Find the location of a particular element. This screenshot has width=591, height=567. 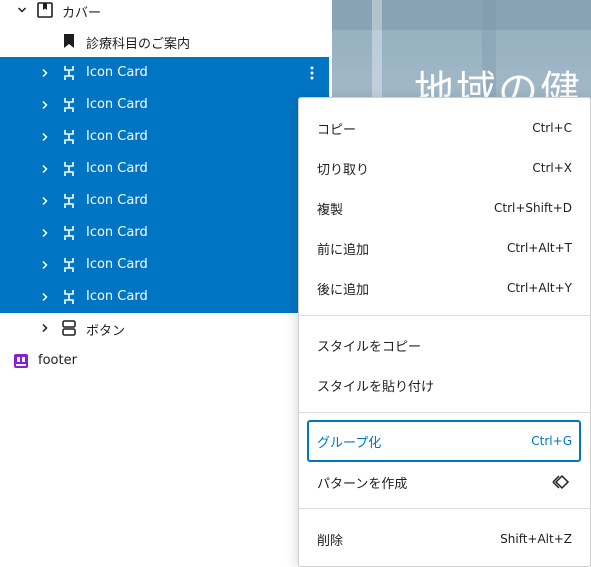

menu-item-label: コピー is located at coordinates (337, 130).